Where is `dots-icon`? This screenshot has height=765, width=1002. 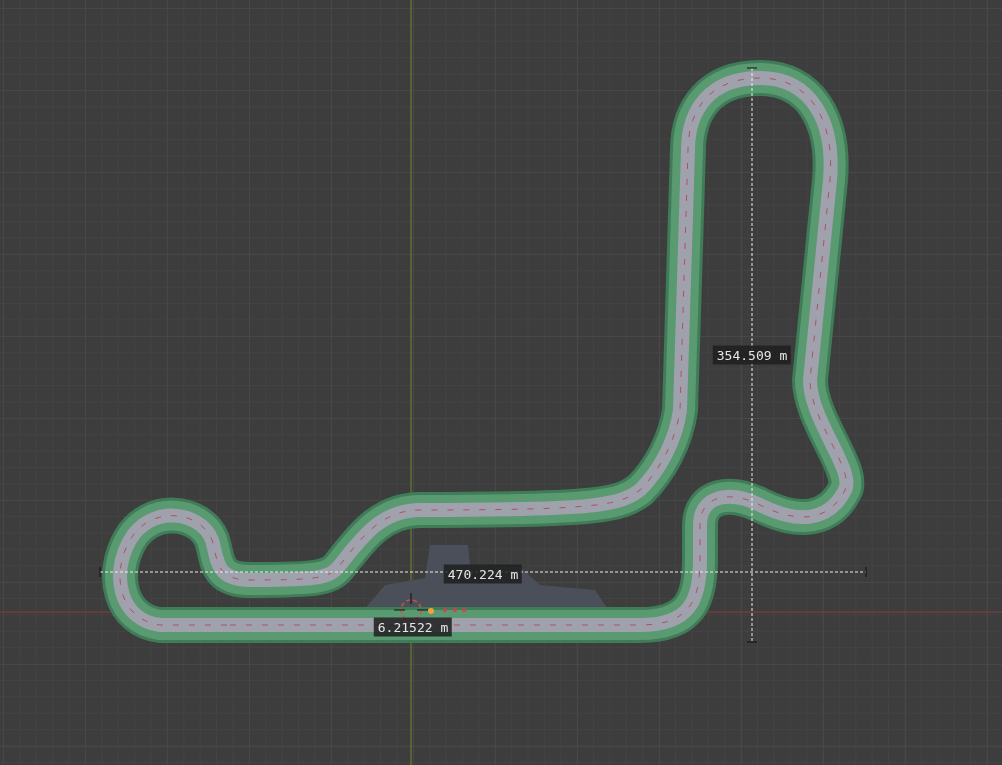 dots-icon is located at coordinates (454, 610).